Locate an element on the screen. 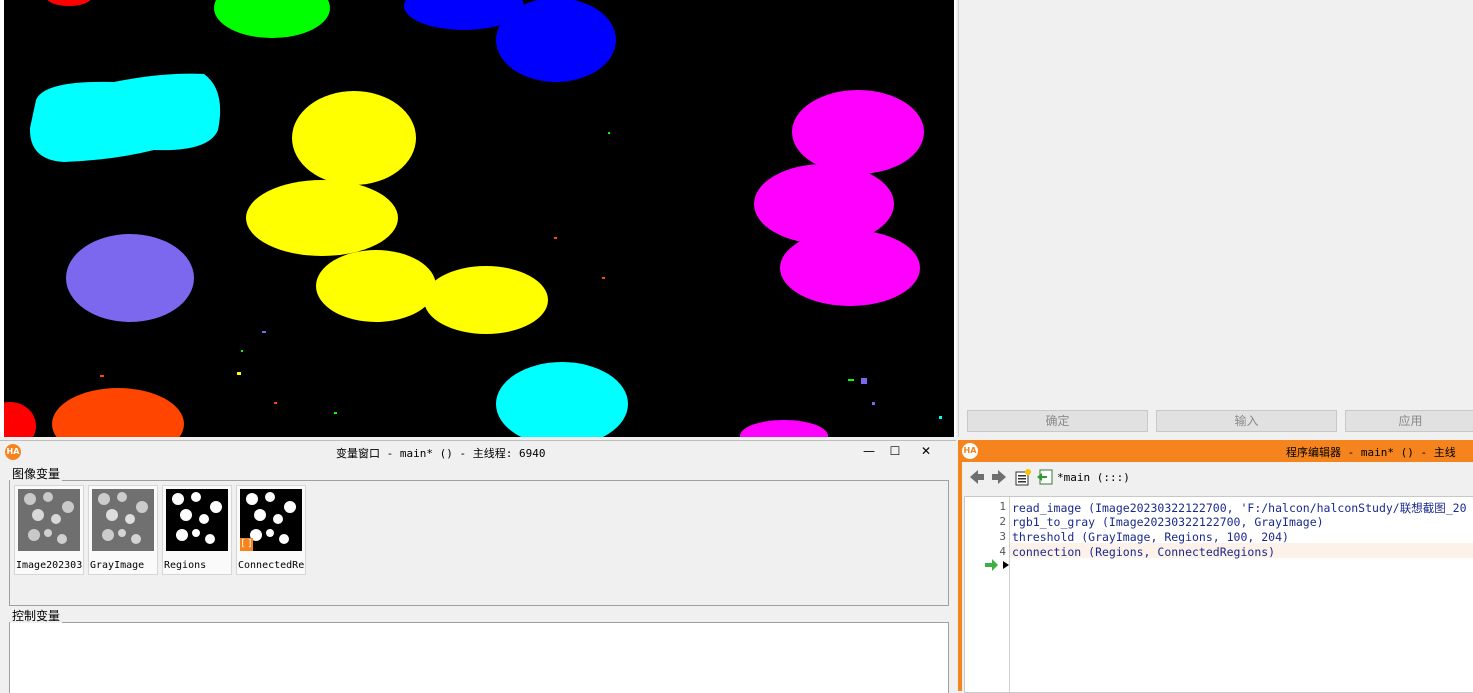 Image resolution: width=1473 pixels, height=693 pixels. region-red-corner is located at coordinates (20, 419).